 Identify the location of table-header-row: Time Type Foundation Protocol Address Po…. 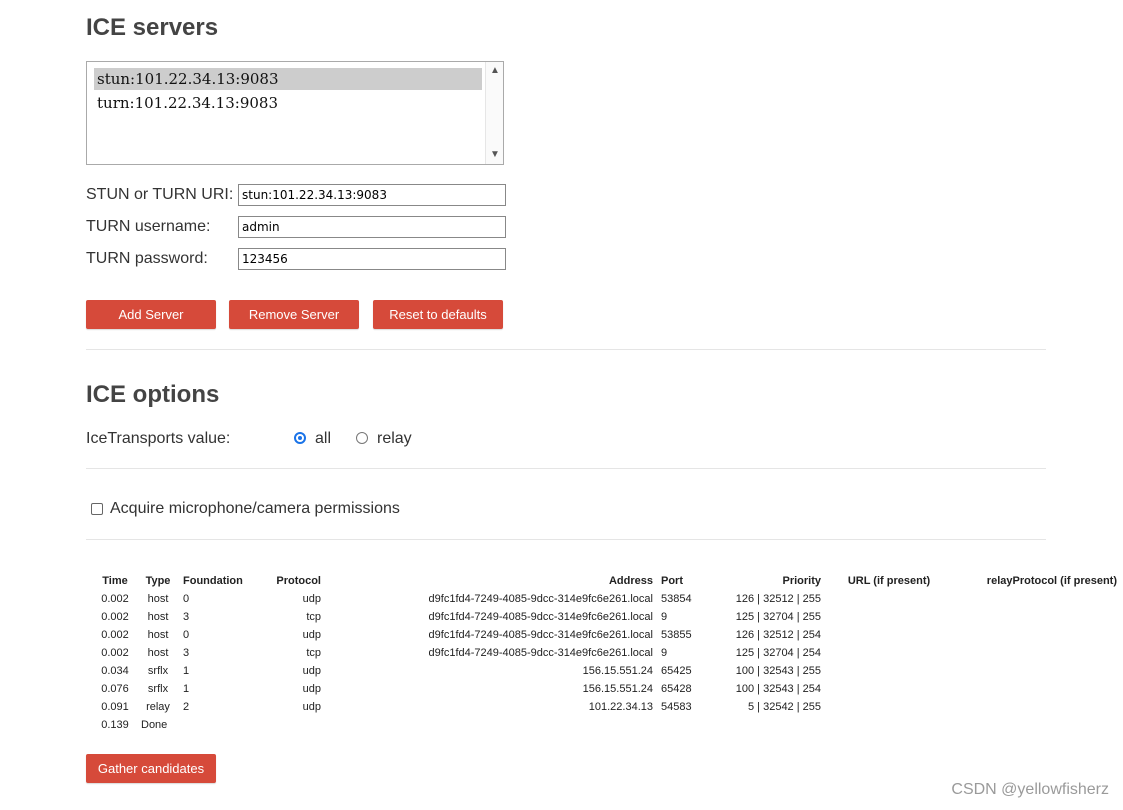
(607, 581).